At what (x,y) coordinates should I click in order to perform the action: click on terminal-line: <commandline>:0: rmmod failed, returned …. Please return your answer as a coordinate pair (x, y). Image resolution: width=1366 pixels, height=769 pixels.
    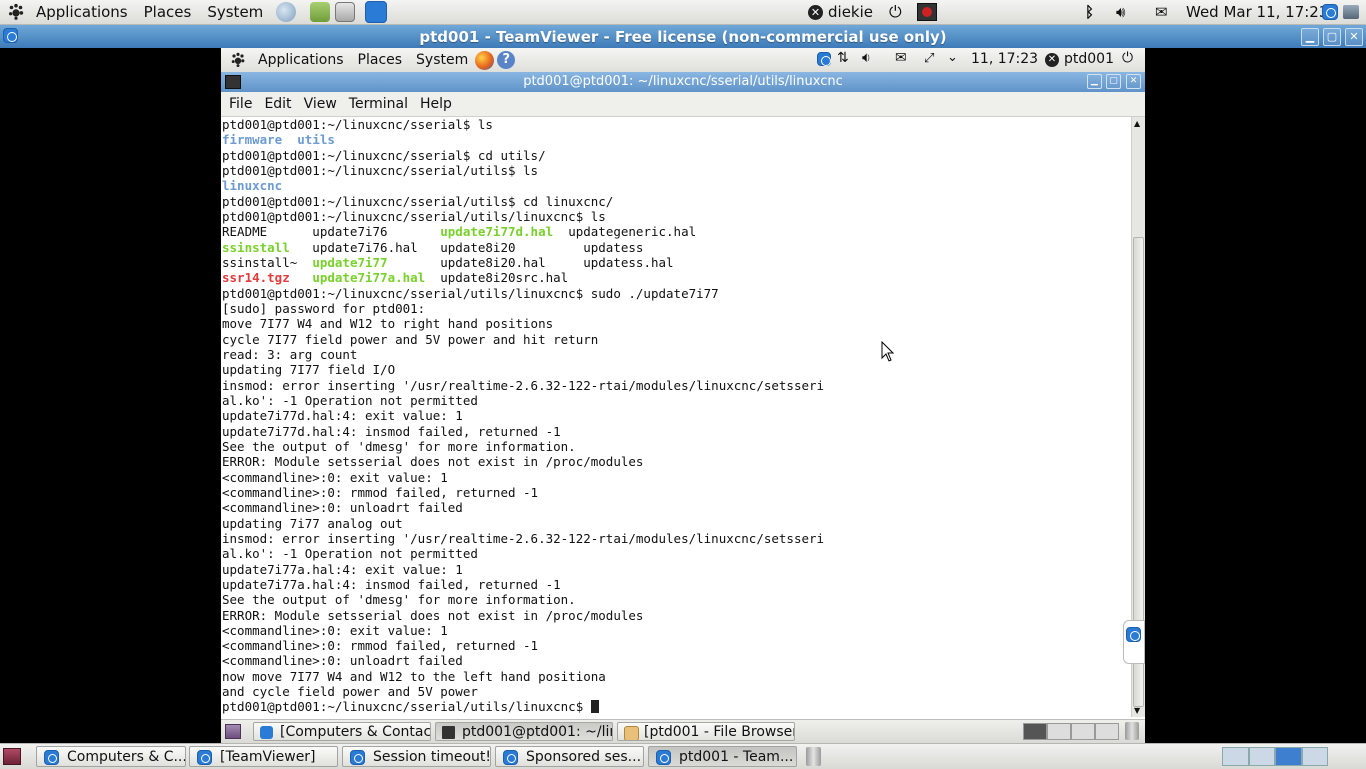
    Looking at the image, I should click on (677, 492).